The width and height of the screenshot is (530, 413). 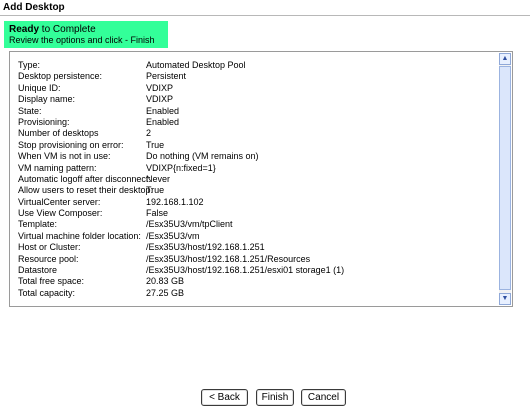 I want to click on summary-label: Display name:, so click(x=47, y=99).